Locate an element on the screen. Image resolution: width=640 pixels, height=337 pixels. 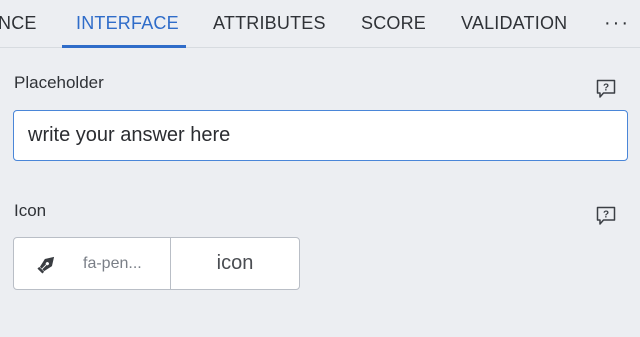
icon-field: fa-pen... icon is located at coordinates (156, 263).